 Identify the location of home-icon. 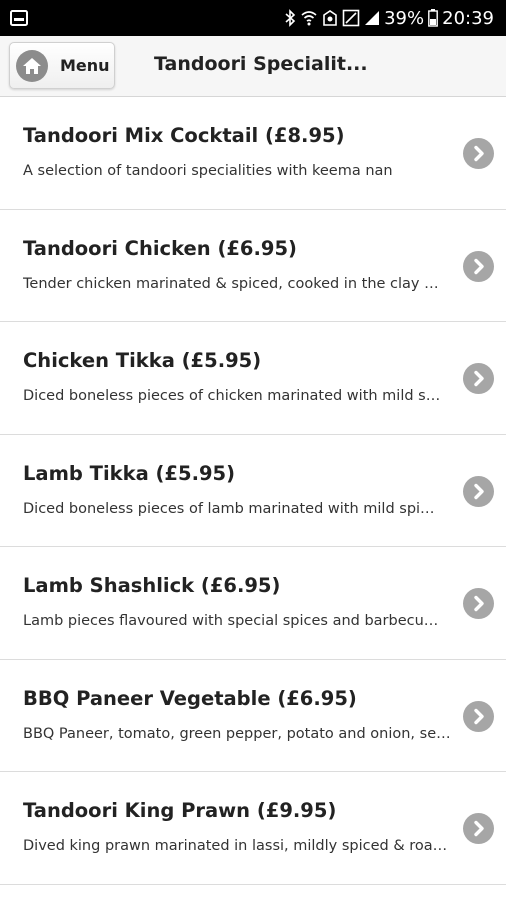
(32, 65).